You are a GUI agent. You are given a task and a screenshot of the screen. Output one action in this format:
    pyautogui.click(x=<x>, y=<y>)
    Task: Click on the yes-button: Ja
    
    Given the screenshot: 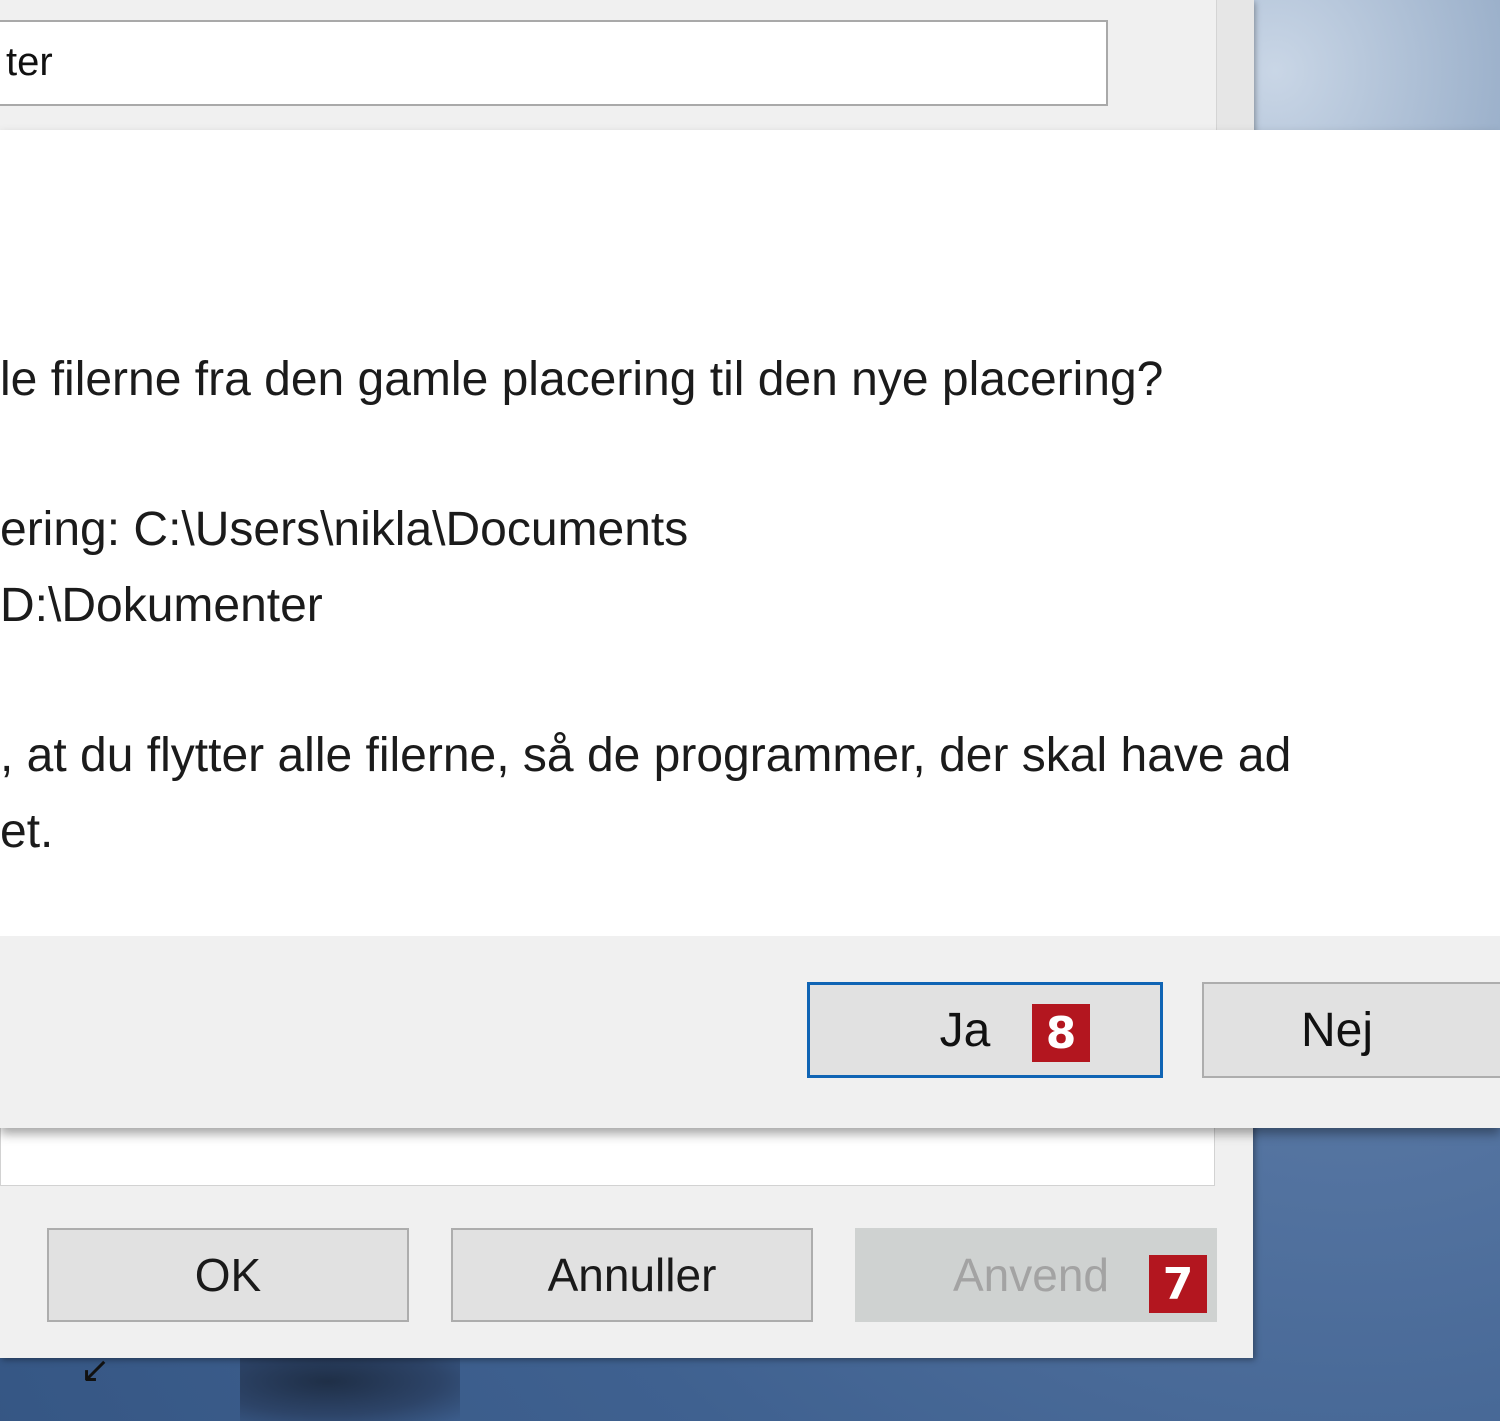 What is the action you would take?
    pyautogui.click(x=985, y=1030)
    